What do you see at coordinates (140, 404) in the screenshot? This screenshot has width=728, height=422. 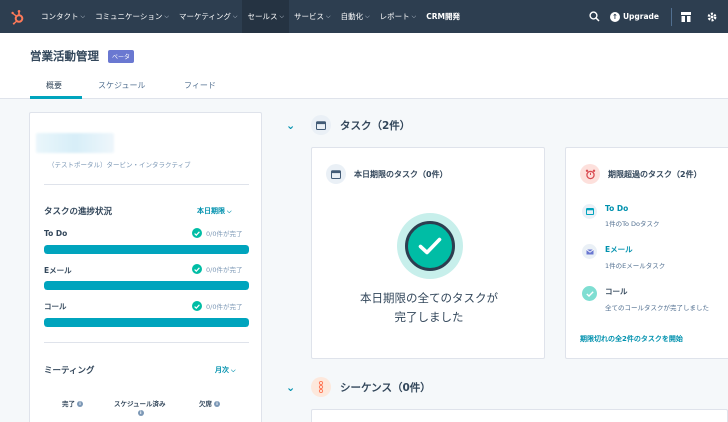 I see `meetings-col-scheduled-label: スケジュール済み` at bounding box center [140, 404].